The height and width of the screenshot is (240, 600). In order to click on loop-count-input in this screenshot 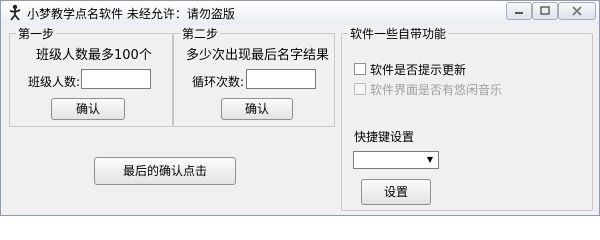, I will do `click(281, 79)`.